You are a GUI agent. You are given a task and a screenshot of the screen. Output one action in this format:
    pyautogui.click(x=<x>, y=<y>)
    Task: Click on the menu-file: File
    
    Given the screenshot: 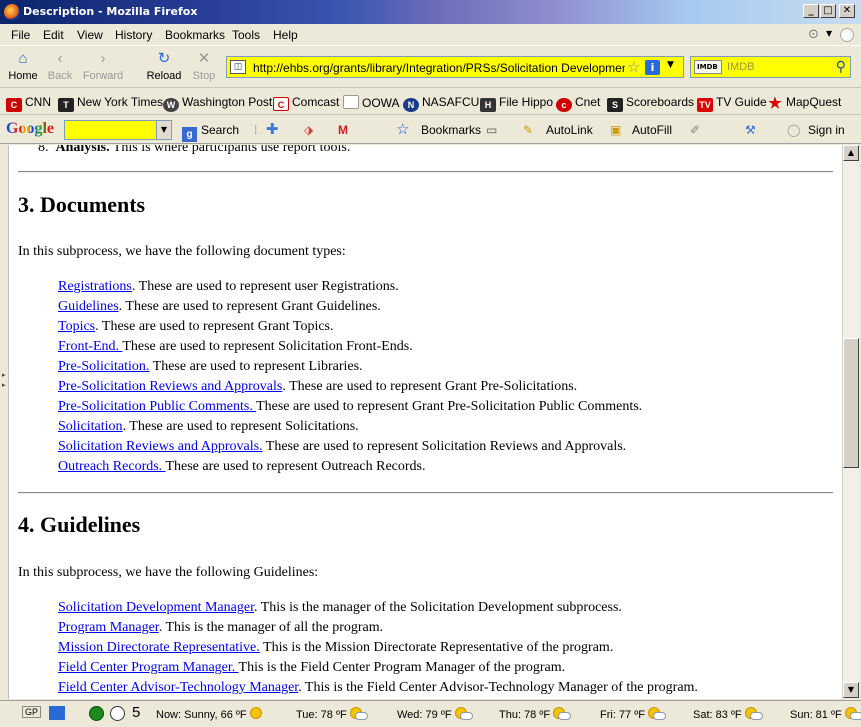 What is the action you would take?
    pyautogui.click(x=20, y=35)
    